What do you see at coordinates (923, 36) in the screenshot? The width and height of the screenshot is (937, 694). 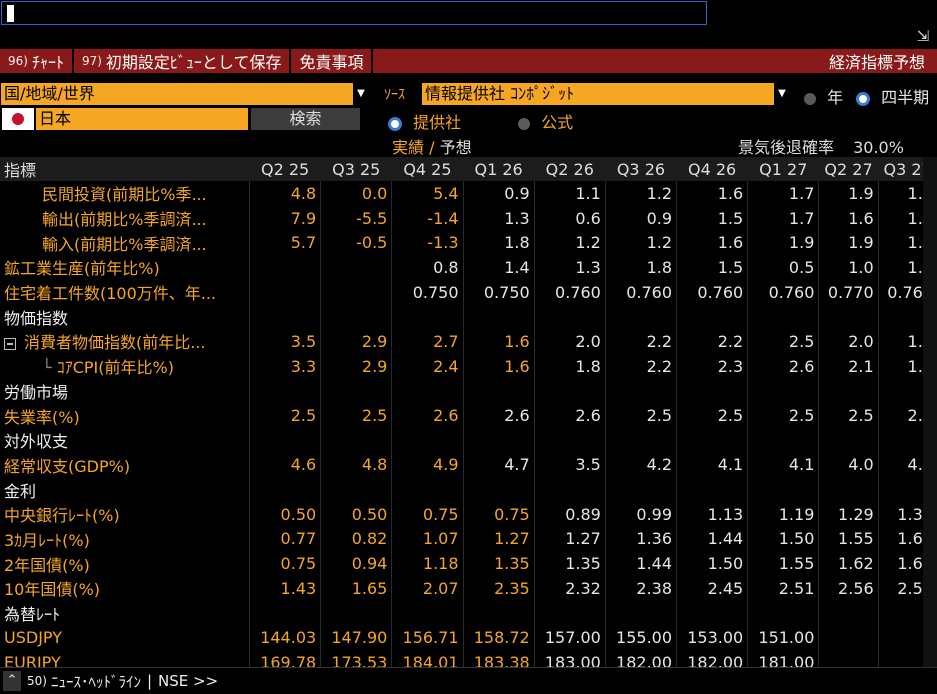 I see `expand-window-icon: ⇲` at bounding box center [923, 36].